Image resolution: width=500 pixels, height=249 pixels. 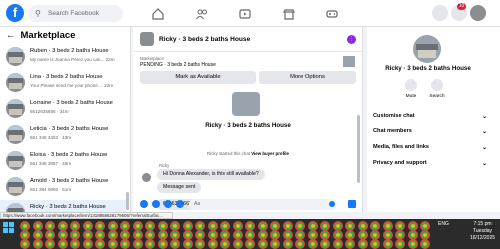 I want to click on gif-icon, so click(x=180, y=204).